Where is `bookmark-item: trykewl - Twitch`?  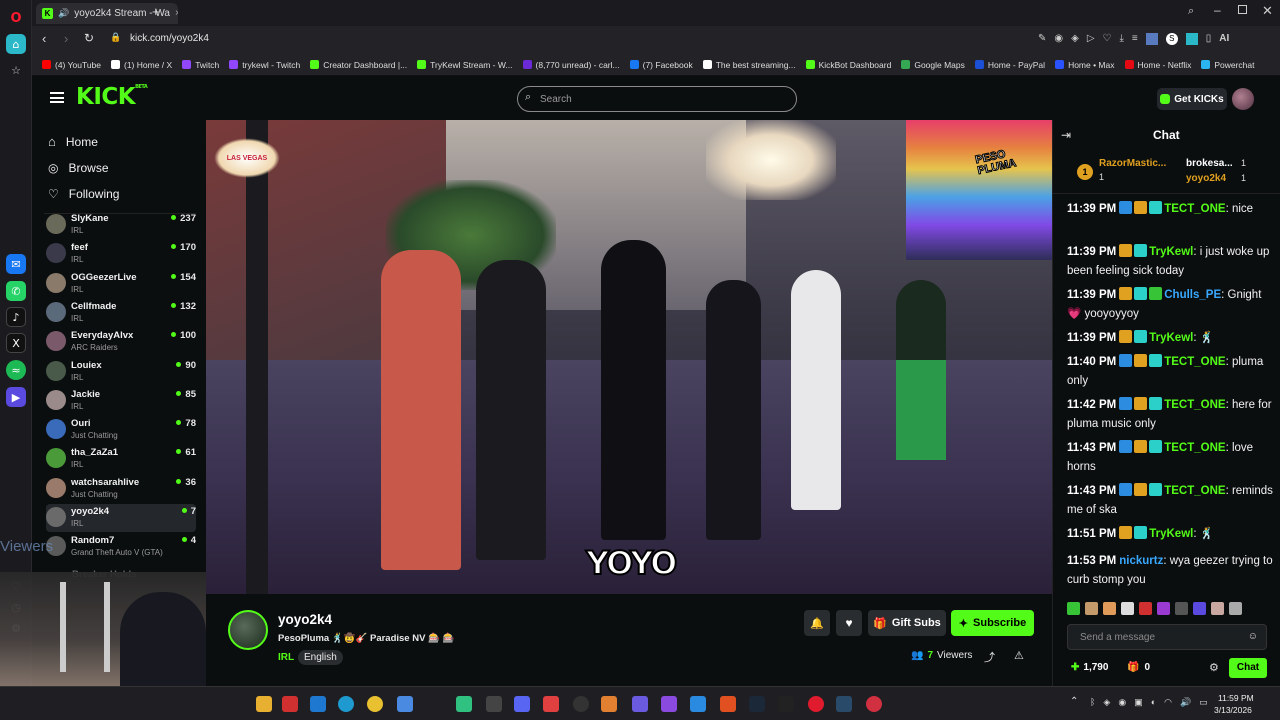 bookmark-item: trykewl - Twitch is located at coordinates (264, 65).